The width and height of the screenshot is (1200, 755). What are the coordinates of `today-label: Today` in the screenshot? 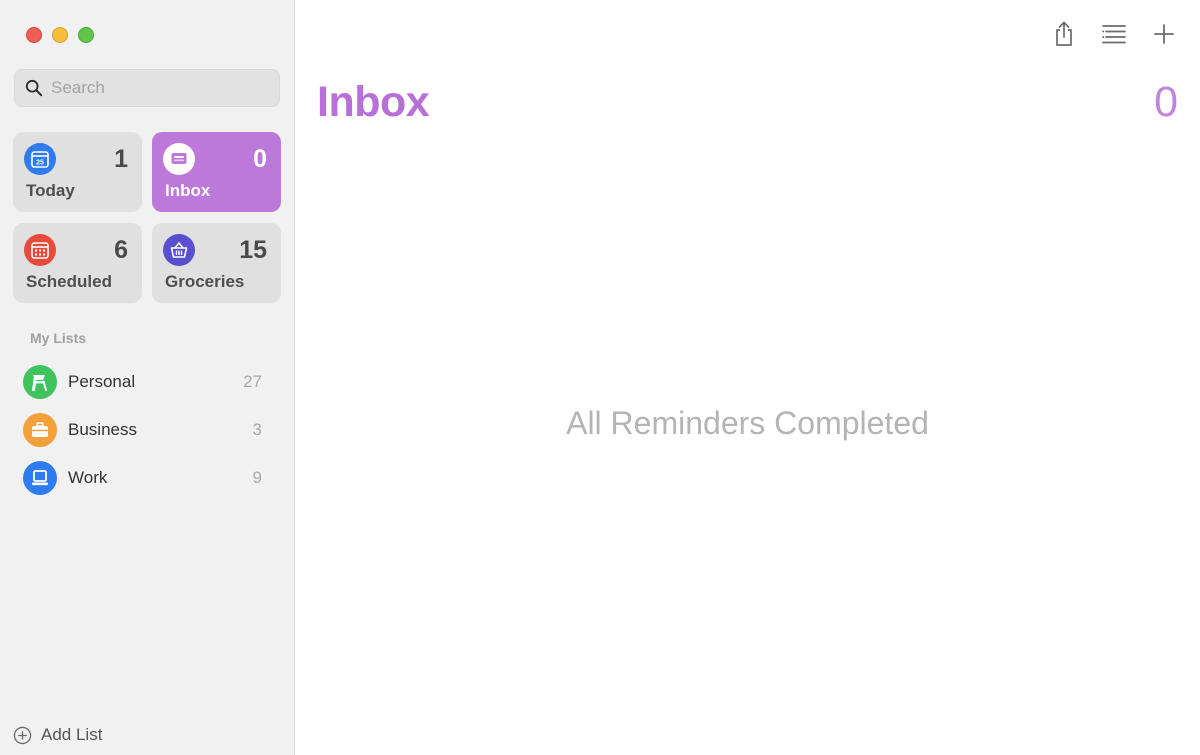 It's located at (50, 190).